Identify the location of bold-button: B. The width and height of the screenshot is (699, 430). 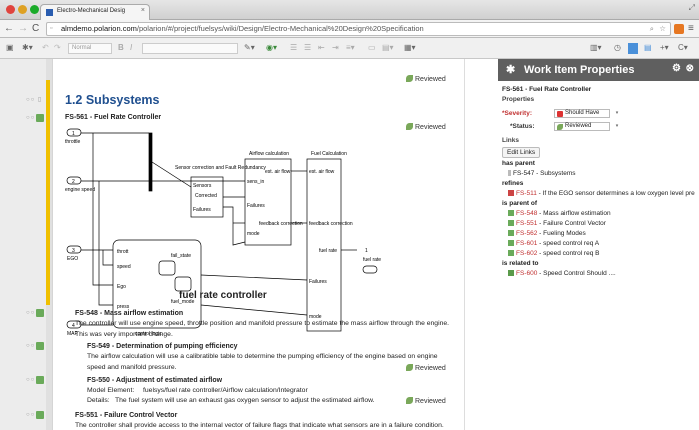
(121, 48).